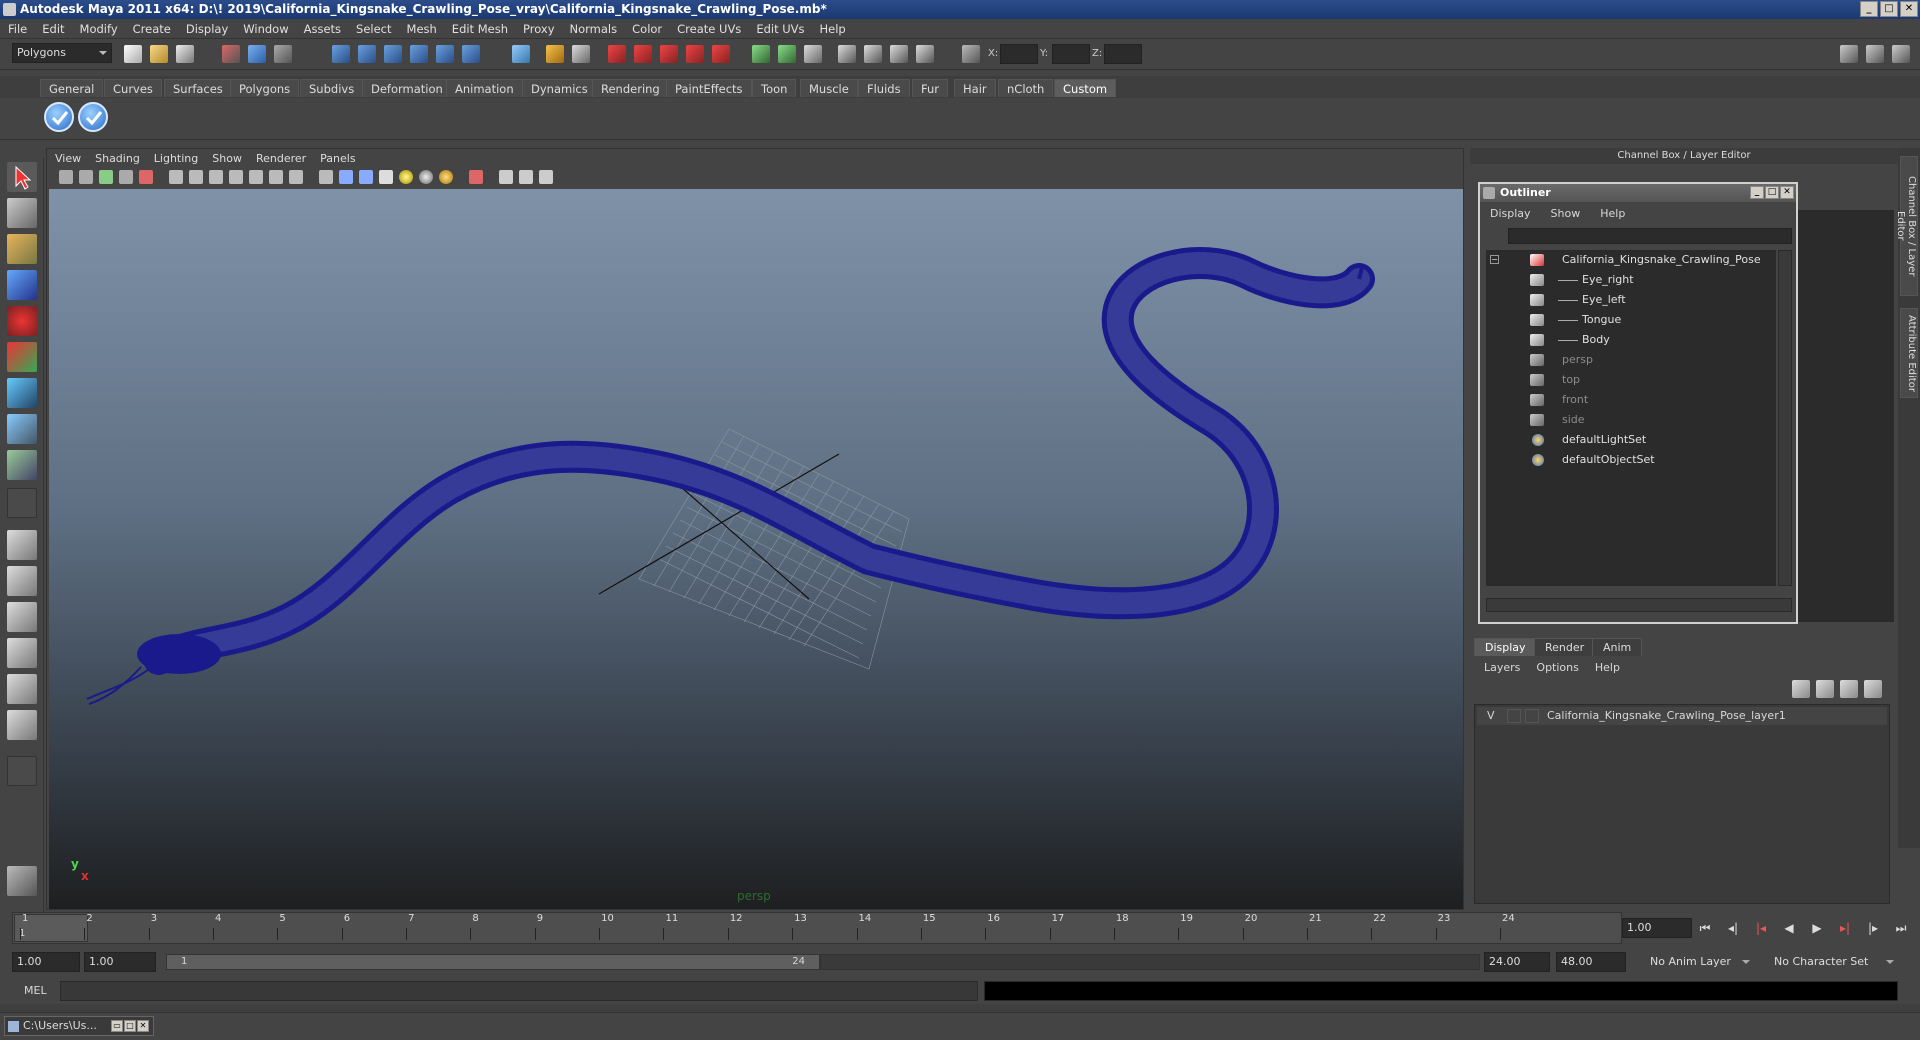 The width and height of the screenshot is (1920, 1040). What do you see at coordinates (761, 54) in the screenshot?
I see `input-ops-icon` at bounding box center [761, 54].